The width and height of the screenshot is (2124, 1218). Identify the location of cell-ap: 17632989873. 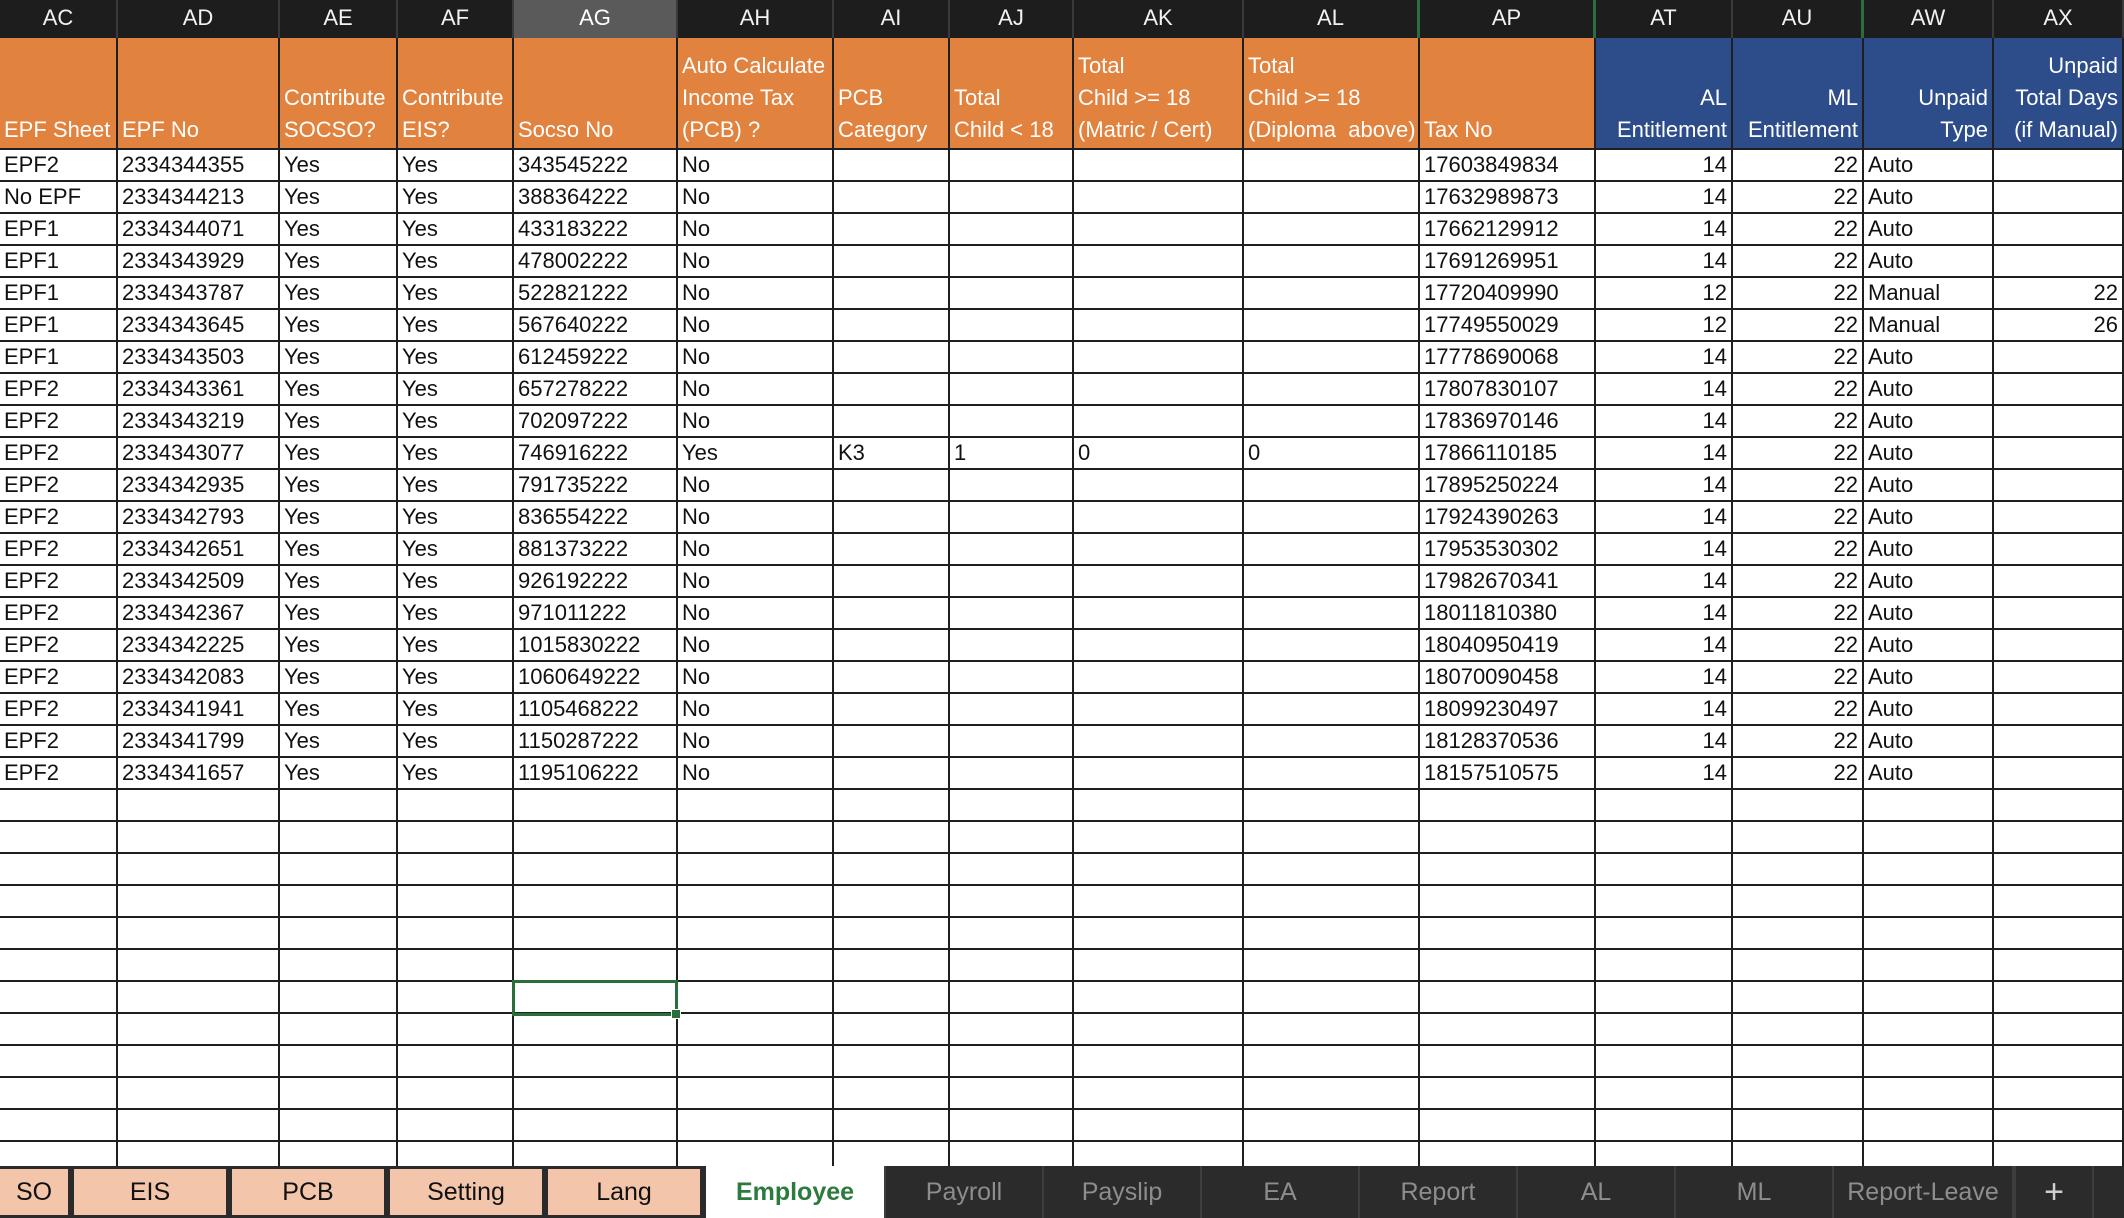
(1508, 198).